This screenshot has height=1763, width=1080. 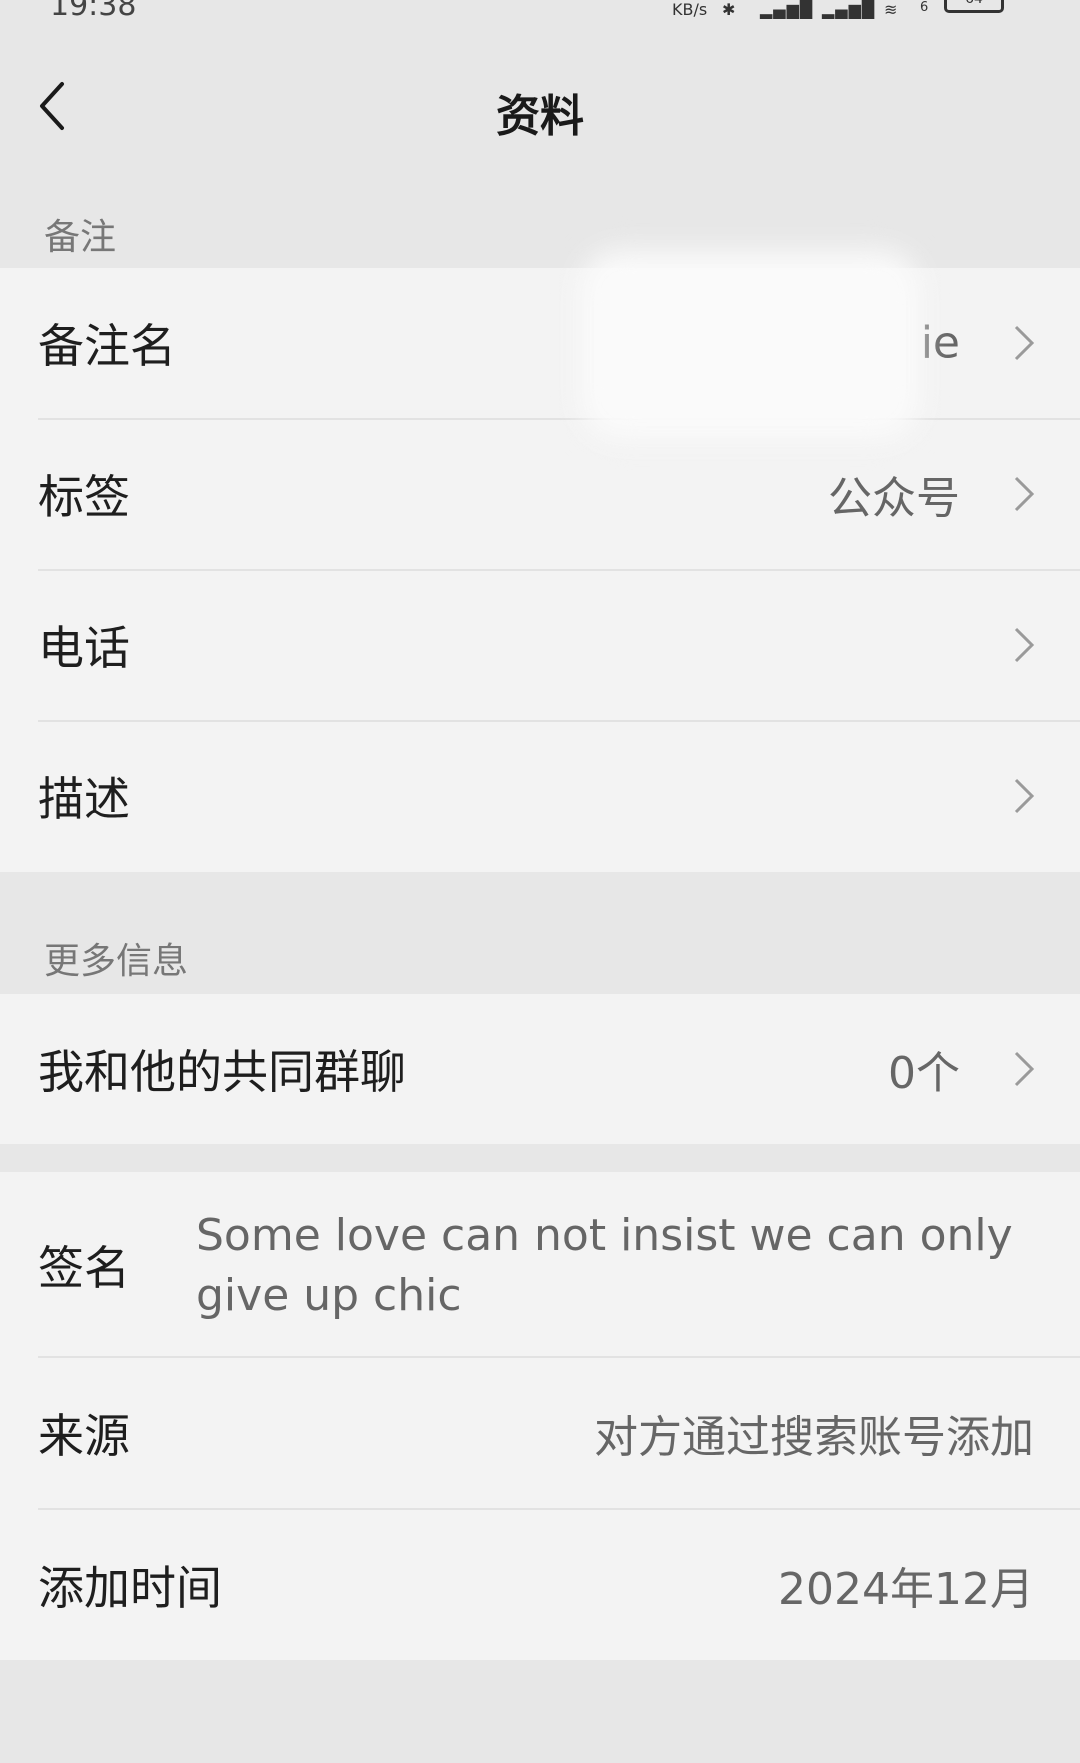 What do you see at coordinates (84, 648) in the screenshot?
I see `row-label: 电话` at bounding box center [84, 648].